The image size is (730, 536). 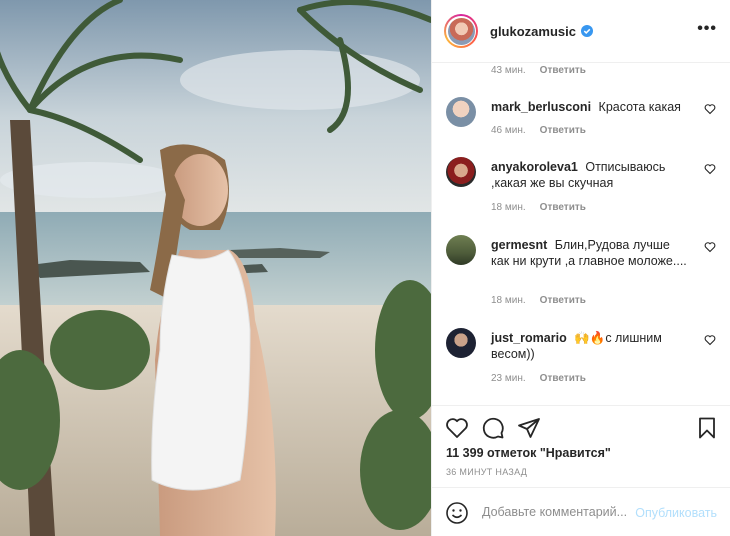 I want to click on add-comment-bar: Опубликовать, so click(x=581, y=511).